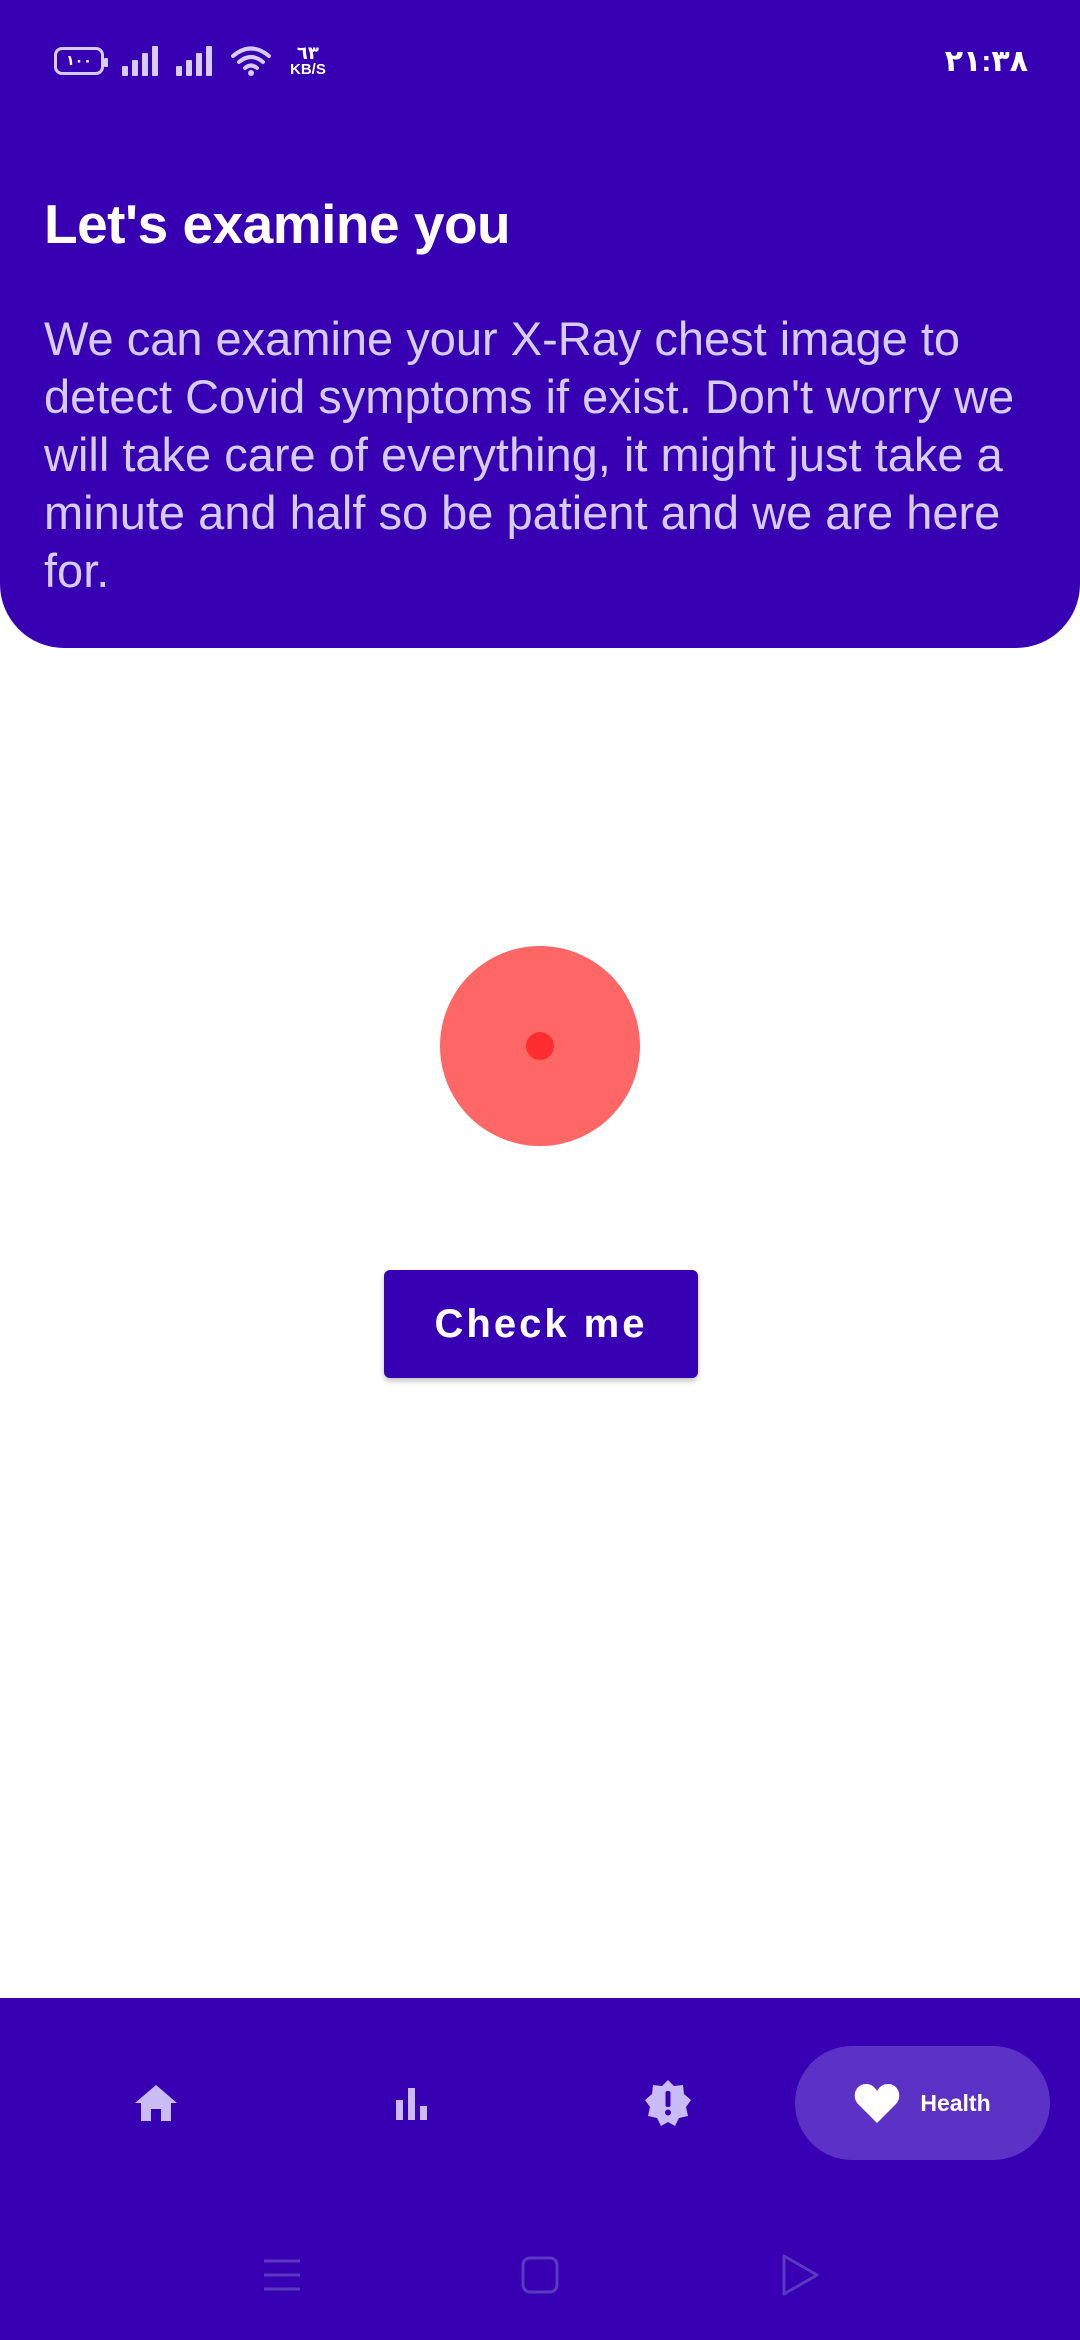  I want to click on nav-item-home, so click(156, 2103).